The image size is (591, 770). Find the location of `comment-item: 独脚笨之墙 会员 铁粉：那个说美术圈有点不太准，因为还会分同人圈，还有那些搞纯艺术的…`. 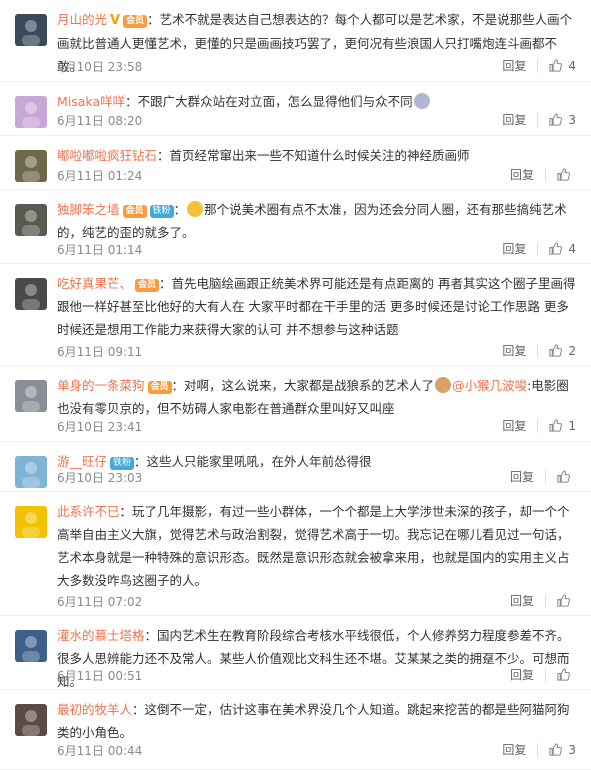

comment-item: 独脚笨之墙 会员 铁粉：那个说美术圈有点不太准，因为还会分同人圈，还有那些搞纯艺术的… is located at coordinates (295, 227).